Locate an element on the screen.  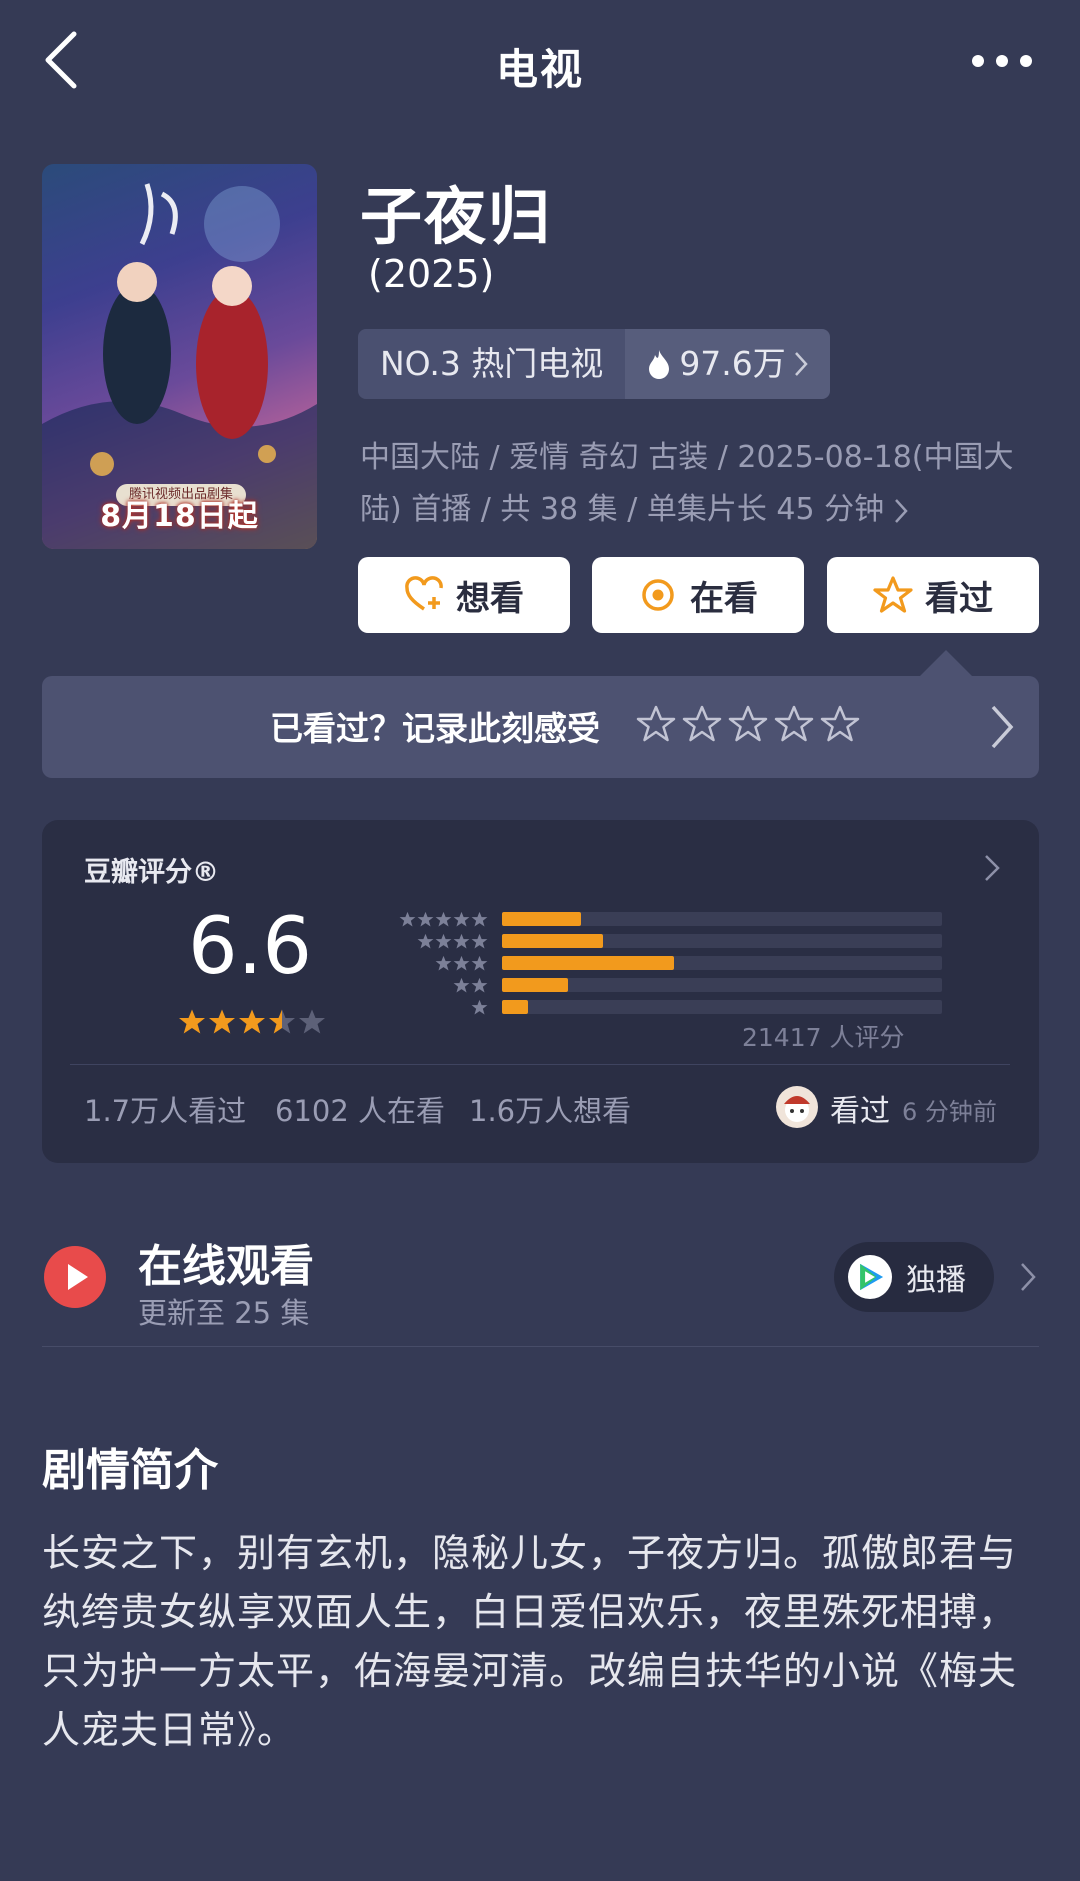
rating-recorder: 已看过？记录此刻感受 is located at coordinates (540, 727).